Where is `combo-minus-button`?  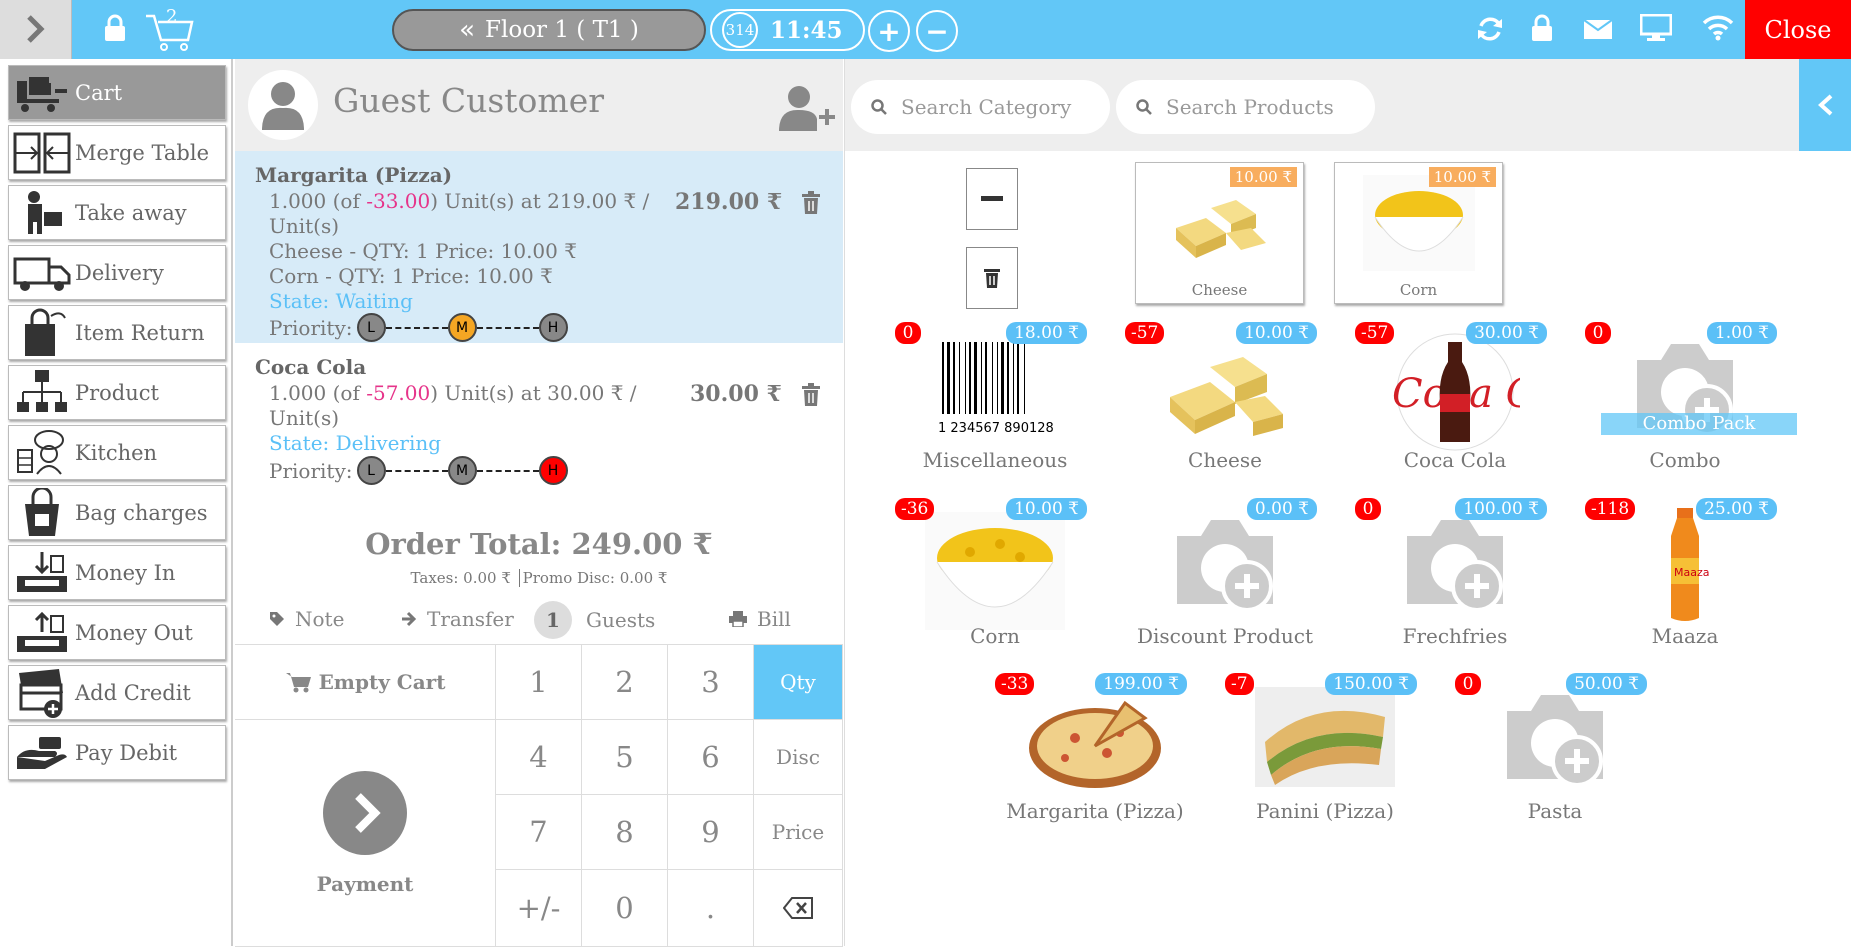 combo-minus-button is located at coordinates (992, 199).